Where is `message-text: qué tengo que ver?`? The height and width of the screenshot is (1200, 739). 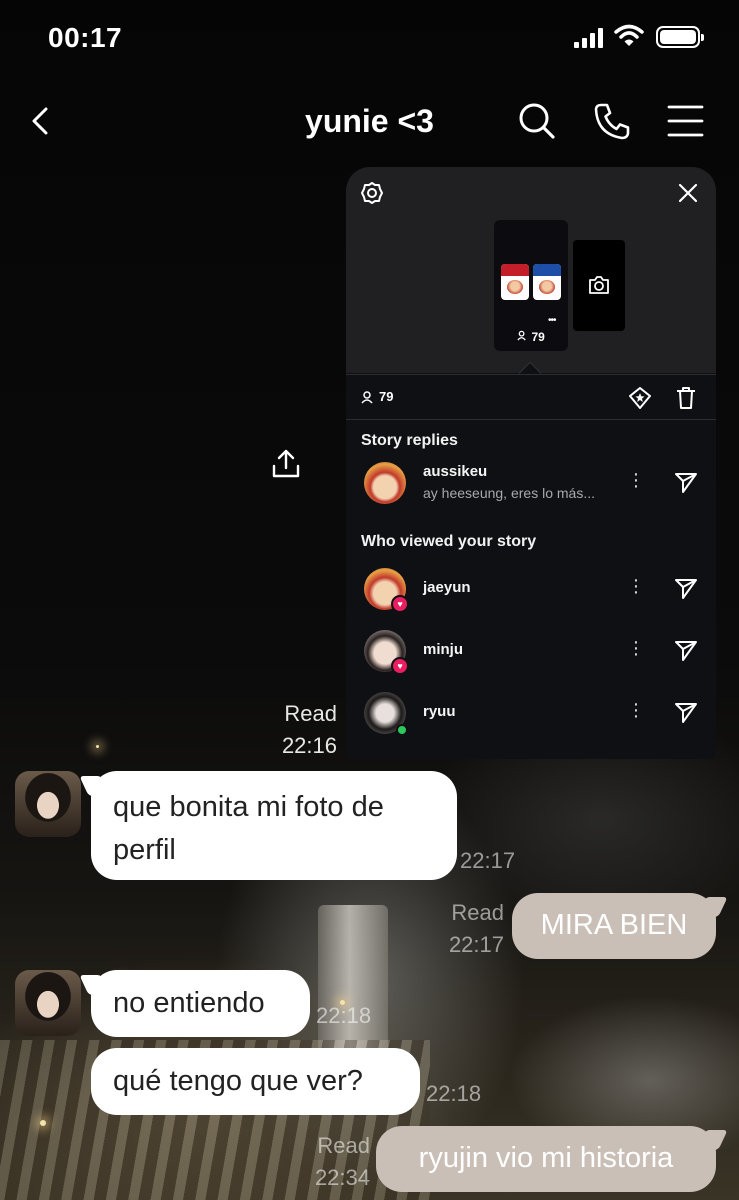 message-text: qué tengo que ver? is located at coordinates (238, 1081).